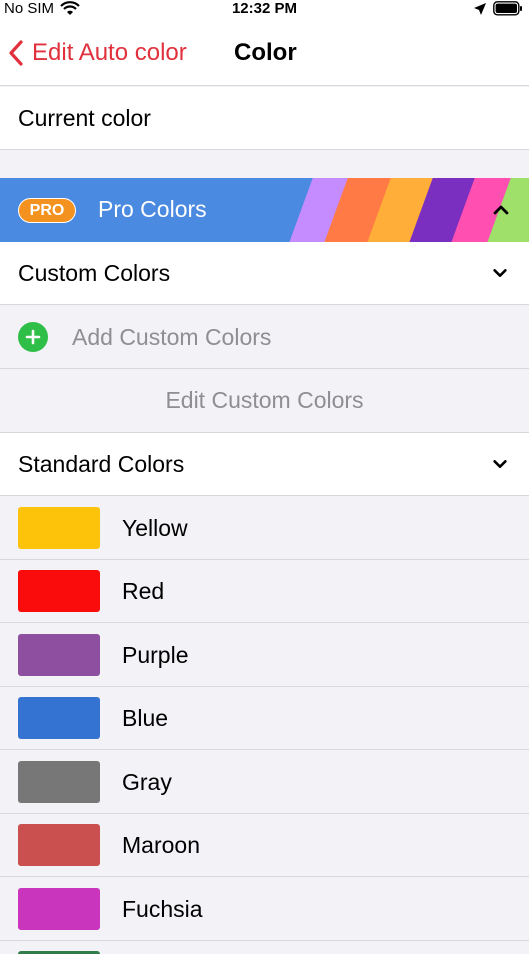 The width and height of the screenshot is (529, 954). What do you see at coordinates (94, 272) in the screenshot?
I see `custom-colors-label: Custom Colors` at bounding box center [94, 272].